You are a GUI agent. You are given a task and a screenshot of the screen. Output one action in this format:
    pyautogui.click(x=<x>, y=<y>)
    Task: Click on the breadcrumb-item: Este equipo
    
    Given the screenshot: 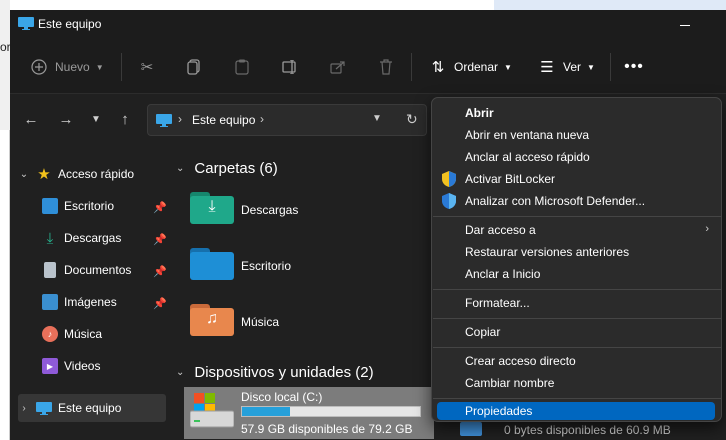 What is the action you would take?
    pyautogui.click(x=223, y=120)
    